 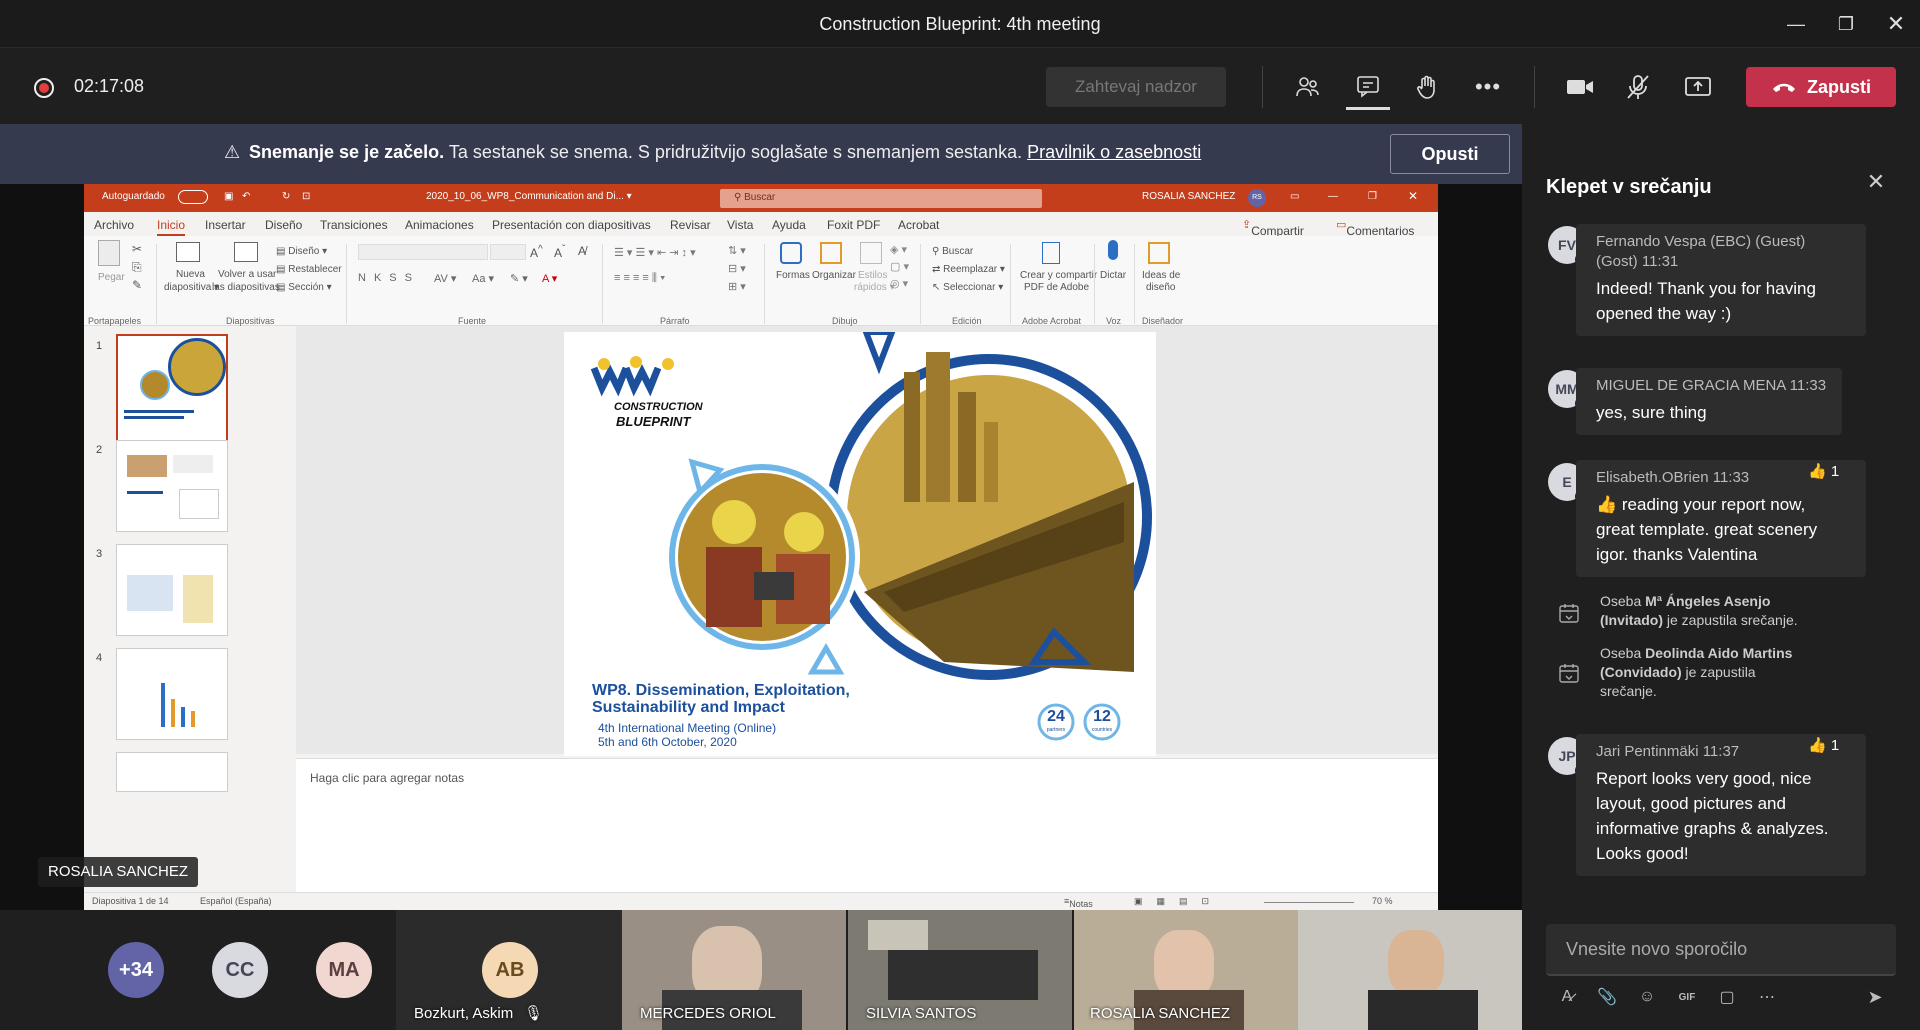 What do you see at coordinates (519, 278) in the screenshot?
I see `highlight-icon: ✎ ▾` at bounding box center [519, 278].